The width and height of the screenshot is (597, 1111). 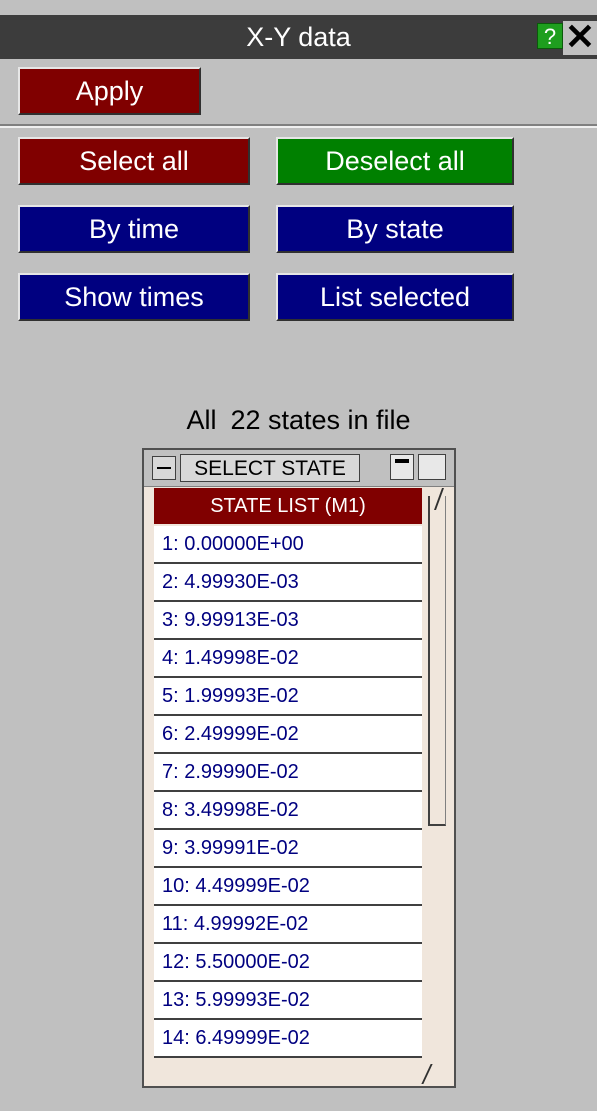 What do you see at coordinates (288, 849) in the screenshot?
I see `state-list-item: 9: 3.99991E-02` at bounding box center [288, 849].